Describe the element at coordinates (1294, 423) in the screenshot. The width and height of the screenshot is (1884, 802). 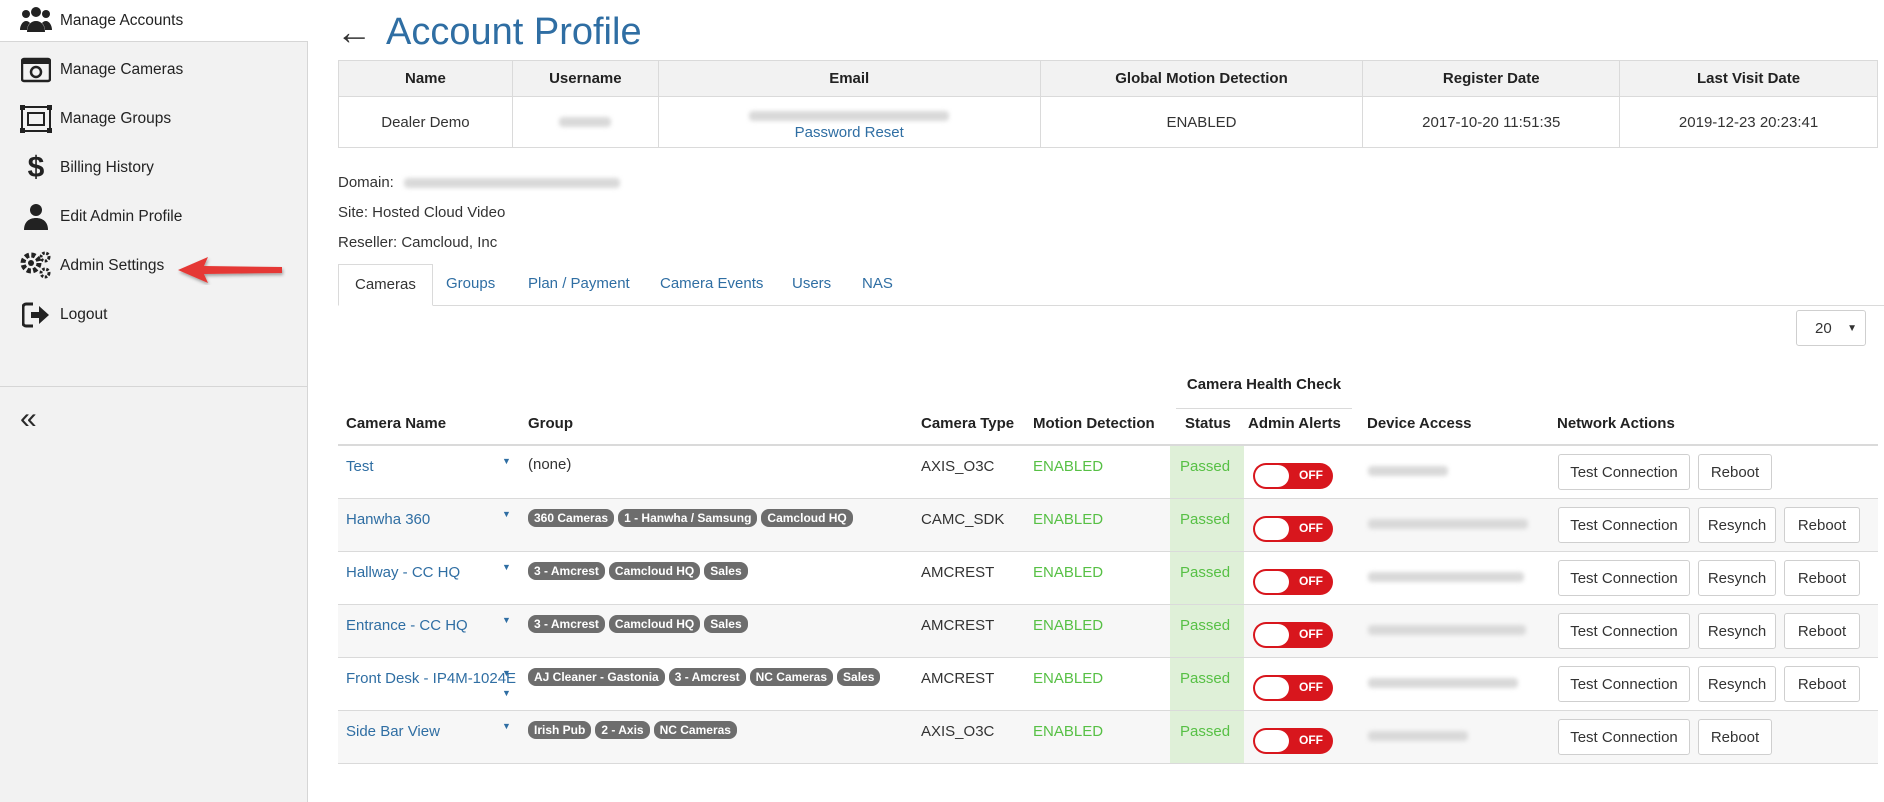
I see `col-admin-alerts: Admin Alerts` at that location.